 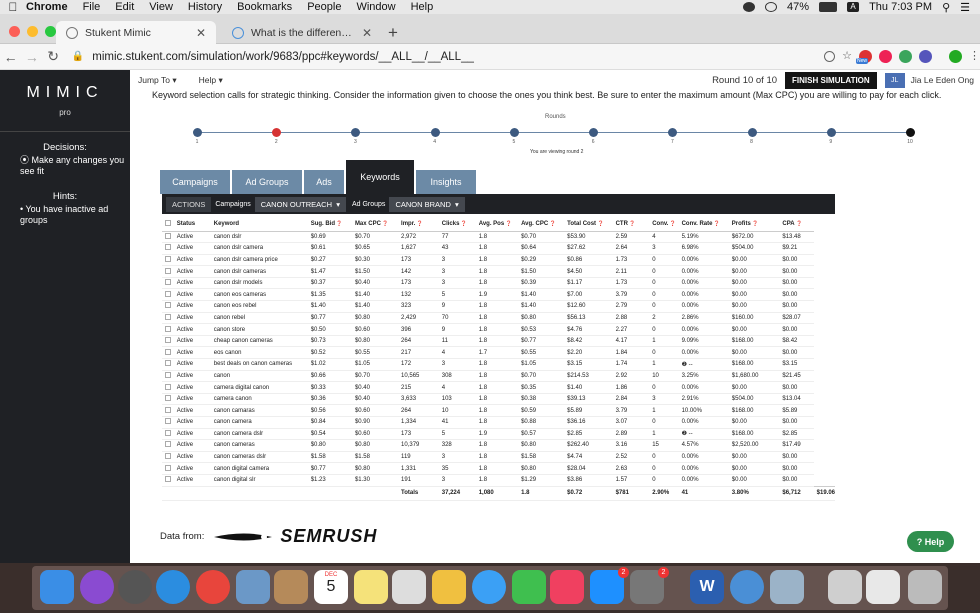 I want to click on column-header: Profits ❓, so click(x=754, y=224).